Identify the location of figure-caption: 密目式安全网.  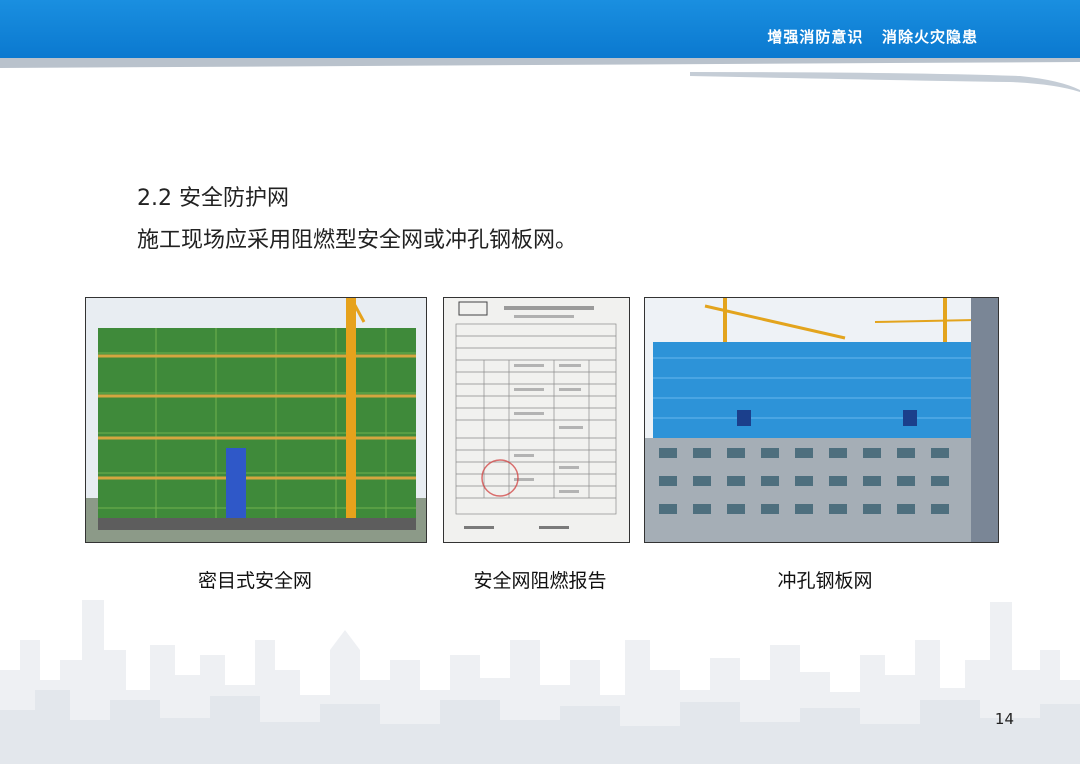
(254, 581).